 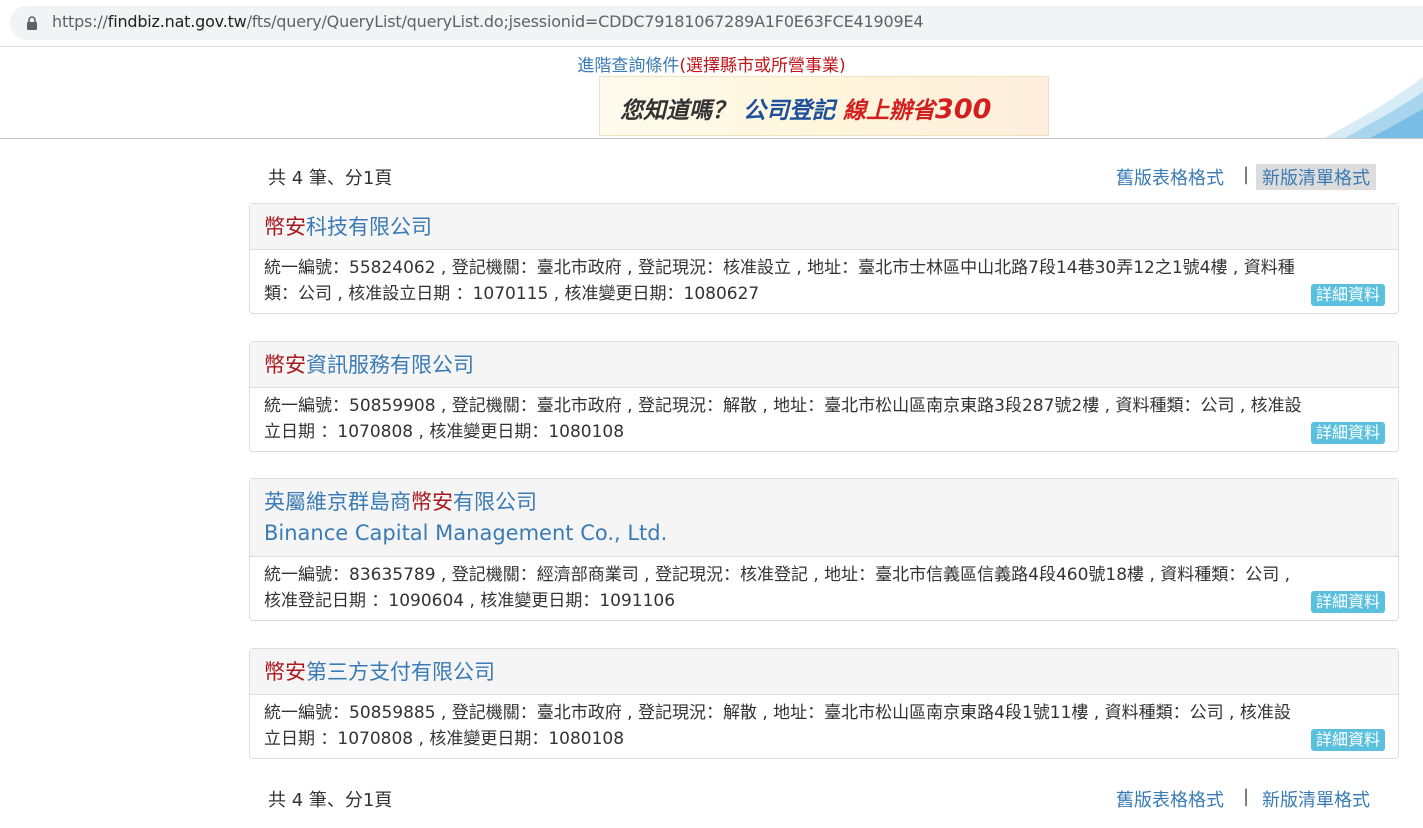 What do you see at coordinates (824, 502) in the screenshot?
I see `company-name-link: 英屬維京群島商幣安有限公司` at bounding box center [824, 502].